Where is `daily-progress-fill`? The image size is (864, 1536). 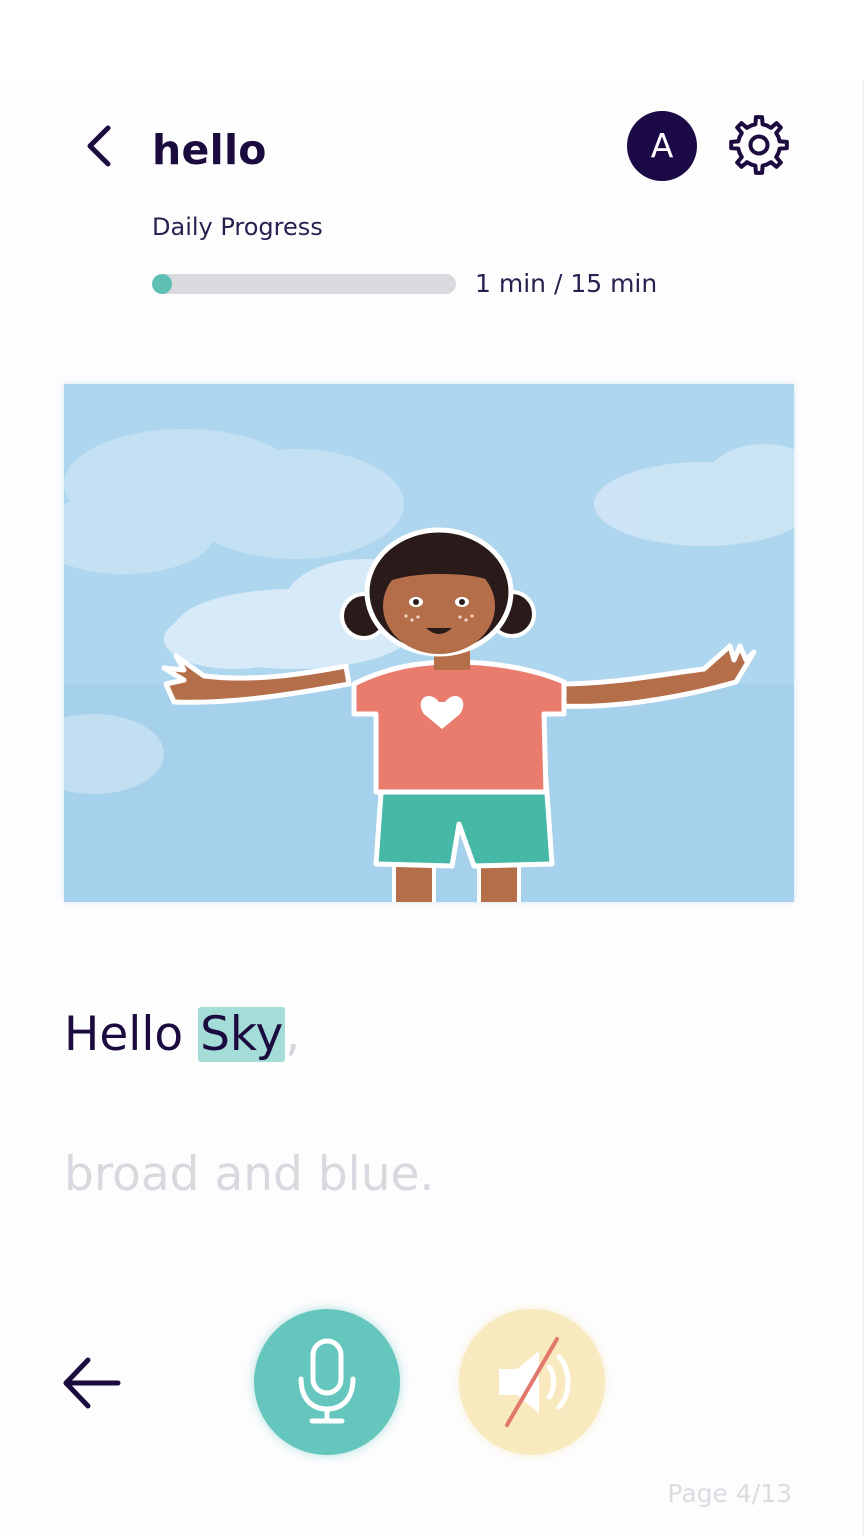
daily-progress-fill is located at coordinates (162, 284).